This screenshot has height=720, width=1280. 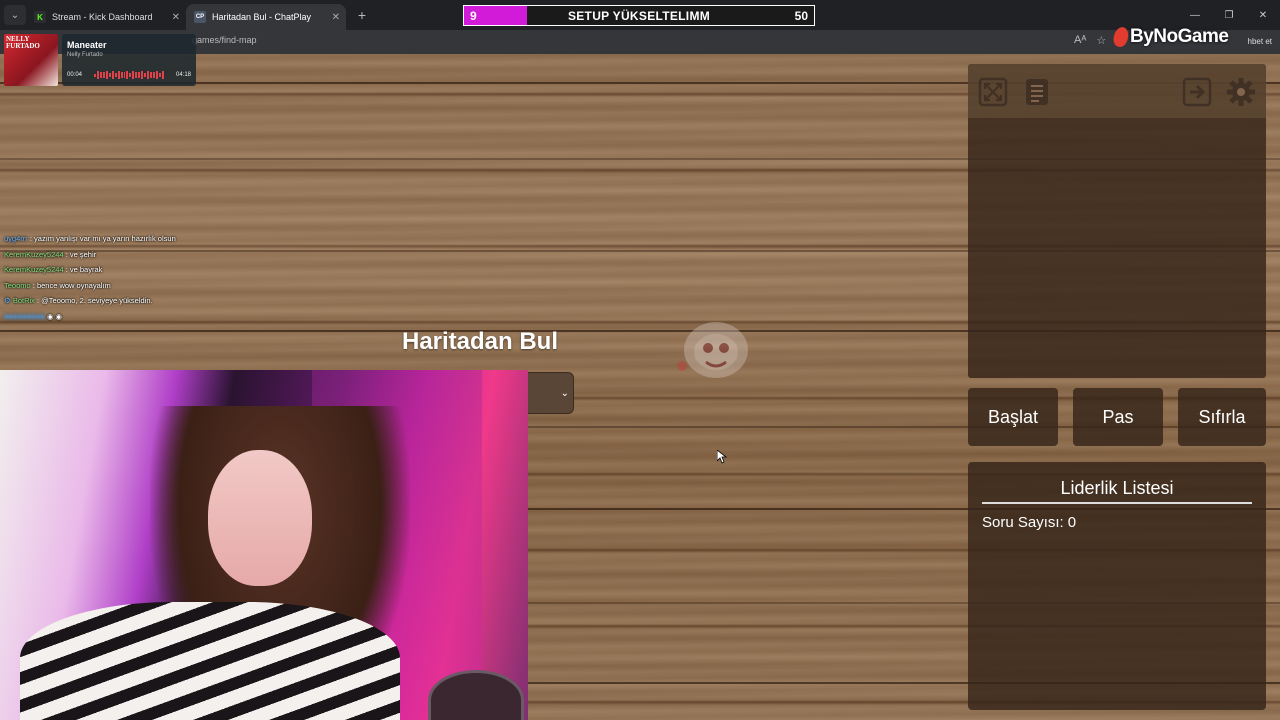 I want to click on tab-label: Stream - Kick Dashboard, so click(x=102, y=17).